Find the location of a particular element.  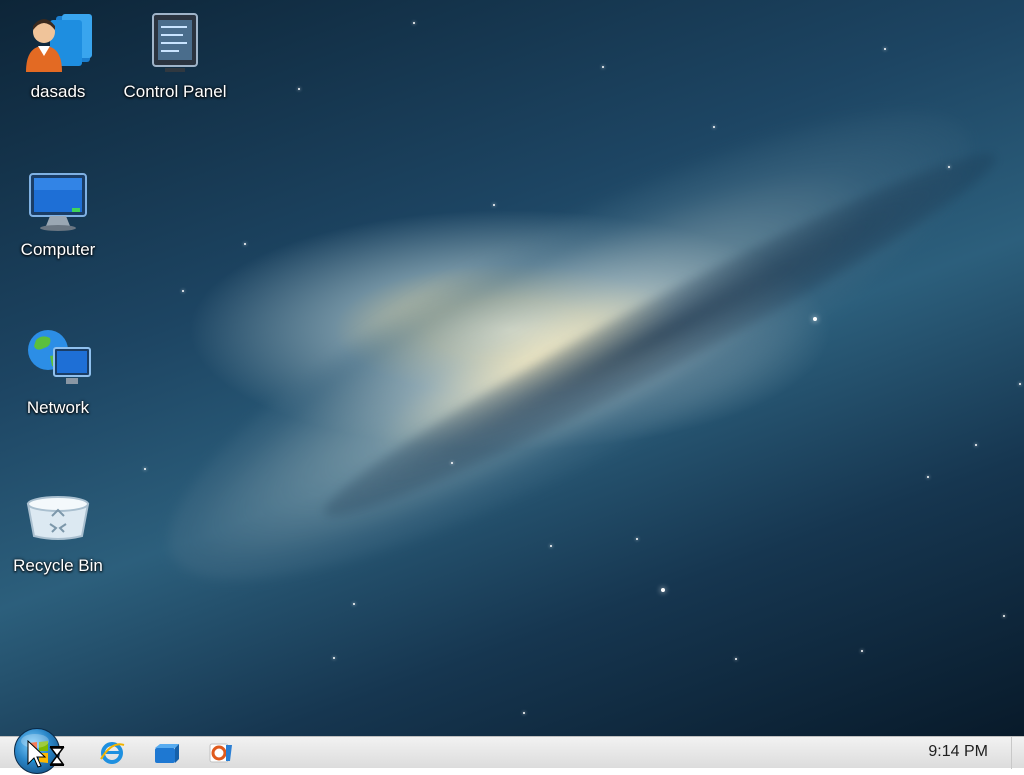

show-desktop-button is located at coordinates (1017, 753).